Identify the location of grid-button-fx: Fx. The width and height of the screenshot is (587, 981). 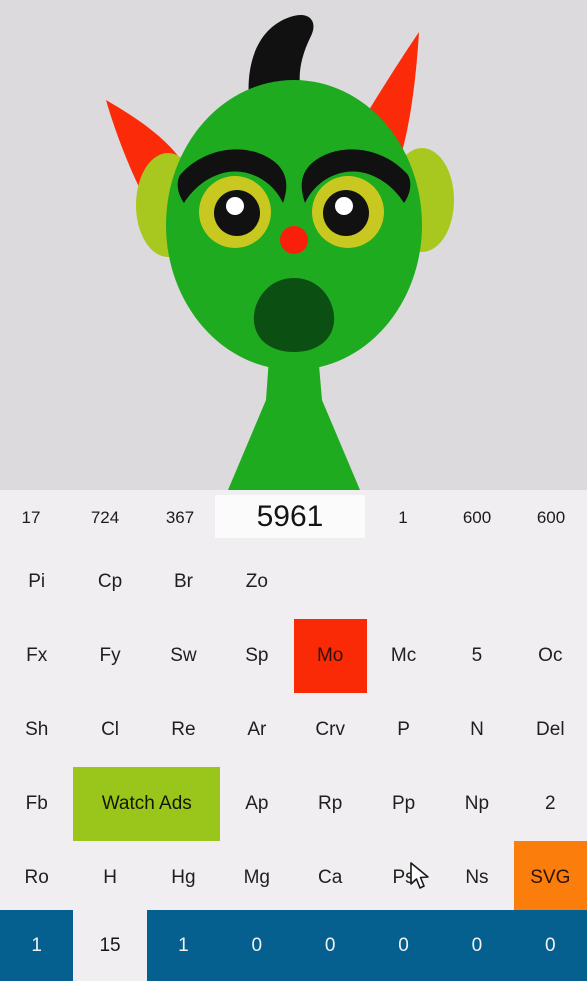
(36, 656).